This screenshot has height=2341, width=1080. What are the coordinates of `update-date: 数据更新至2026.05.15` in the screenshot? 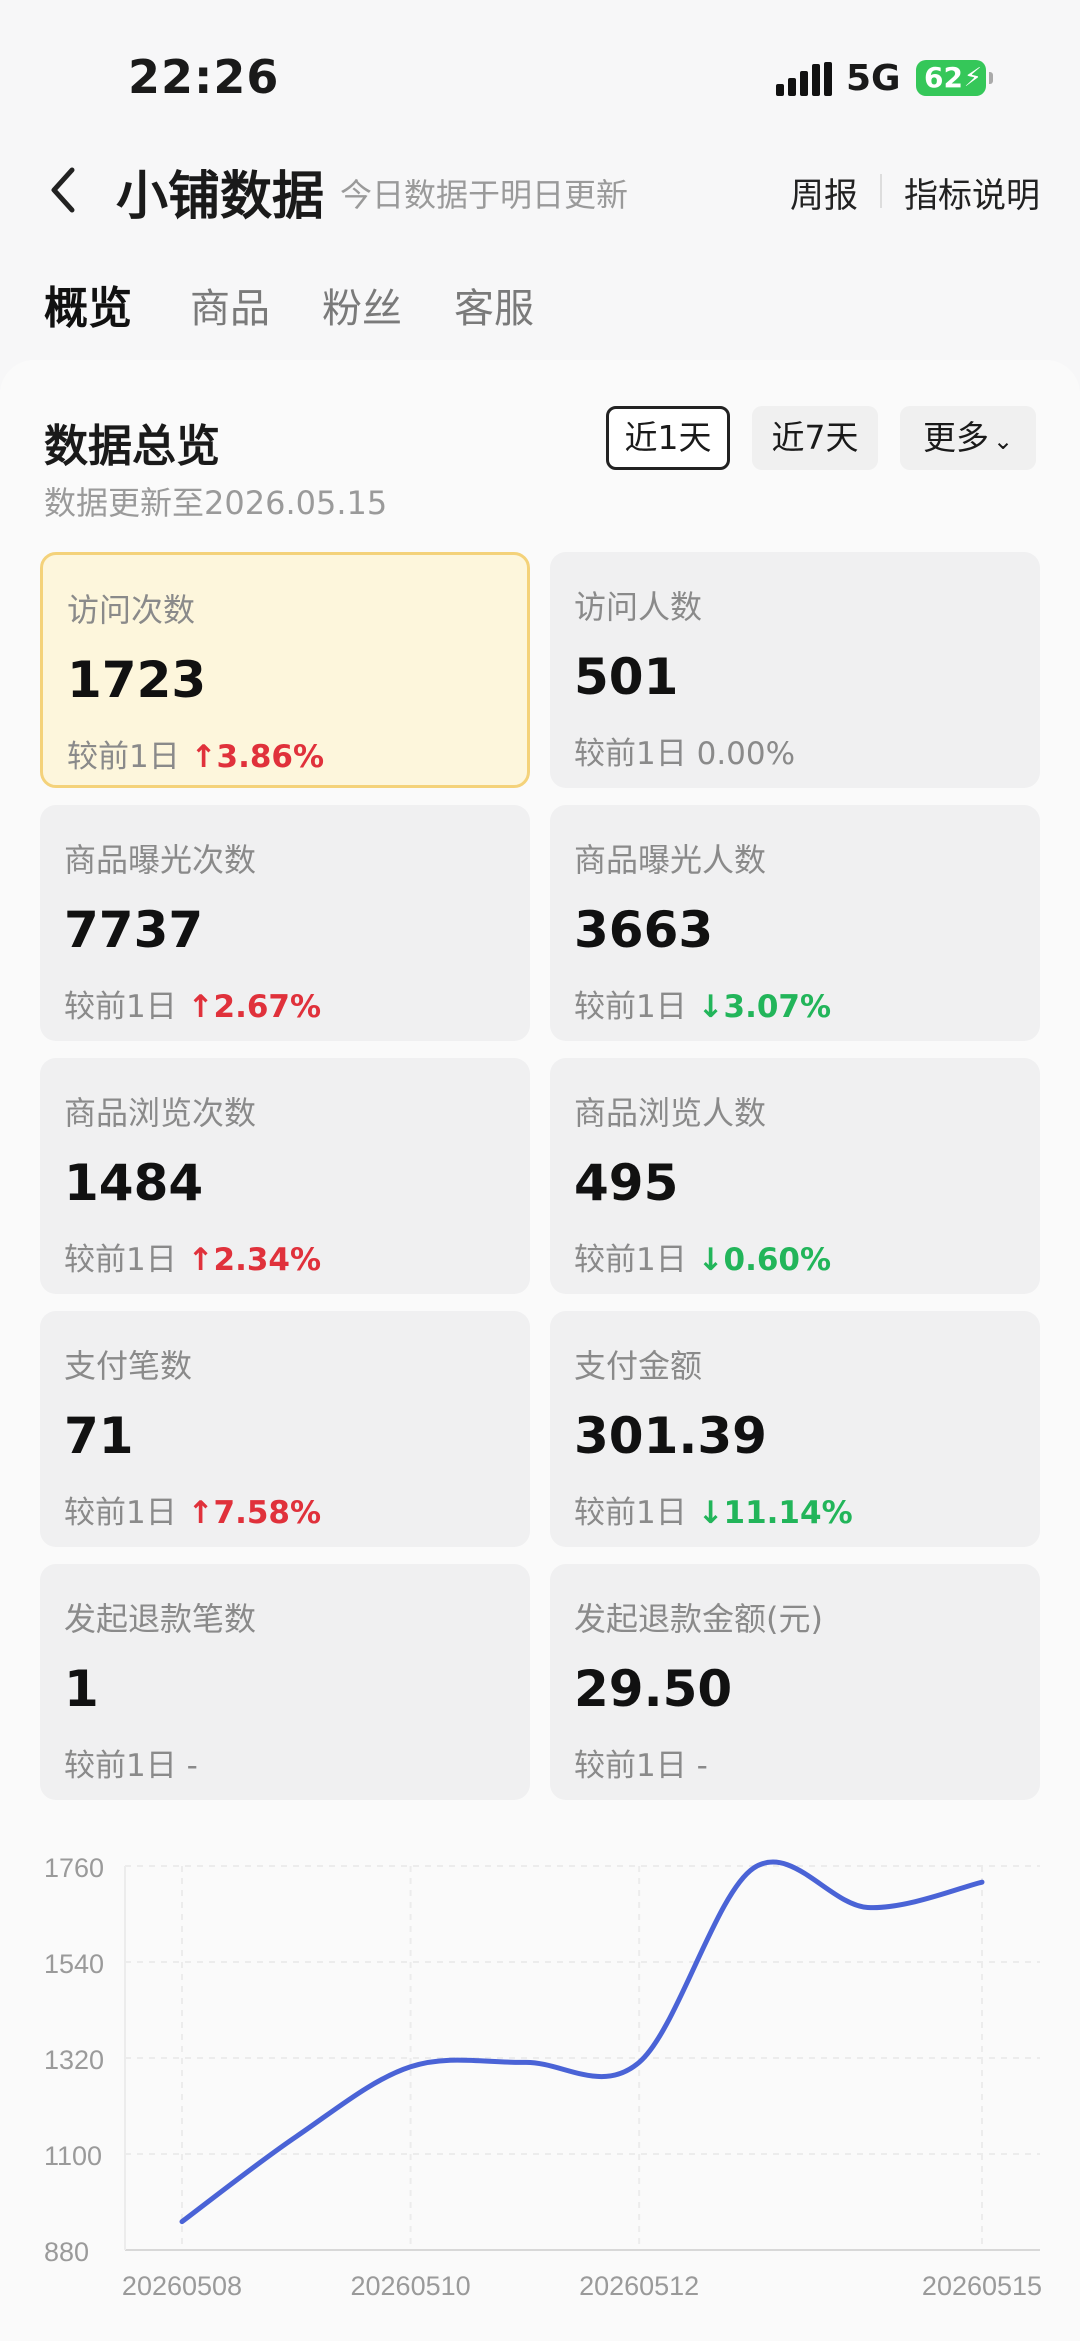 It's located at (216, 503).